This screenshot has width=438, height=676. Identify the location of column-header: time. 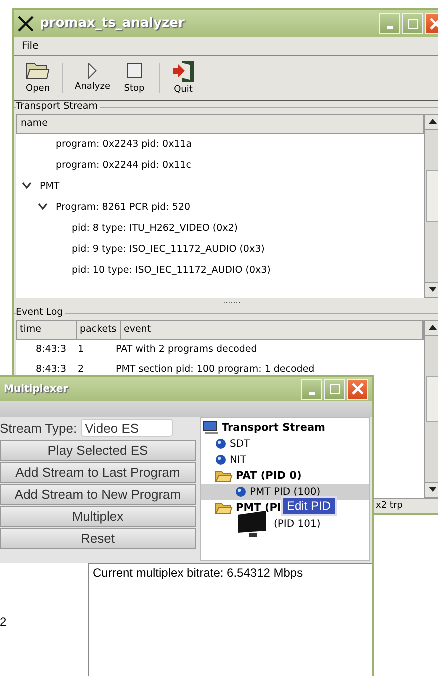
(47, 329).